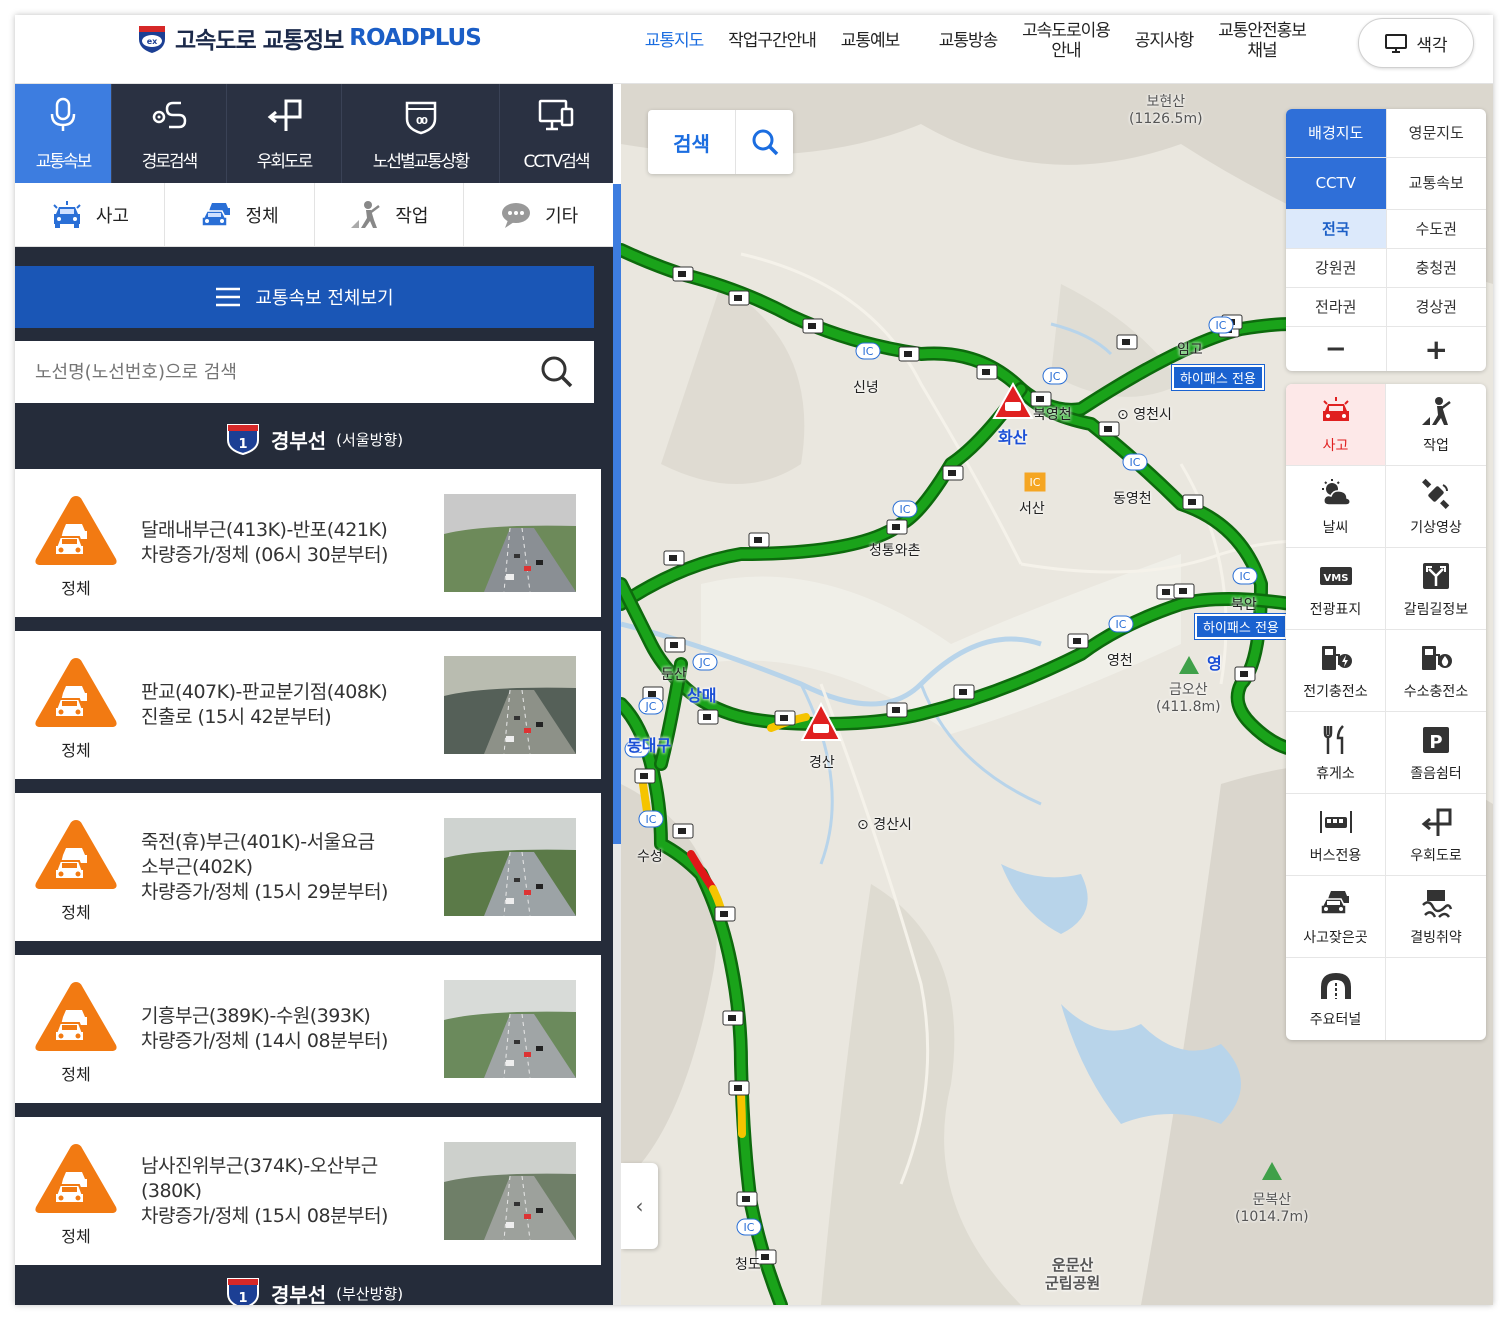  Describe the element at coordinates (1436, 507) in the screenshot. I see `layer-weather-video: 기상영상` at that location.